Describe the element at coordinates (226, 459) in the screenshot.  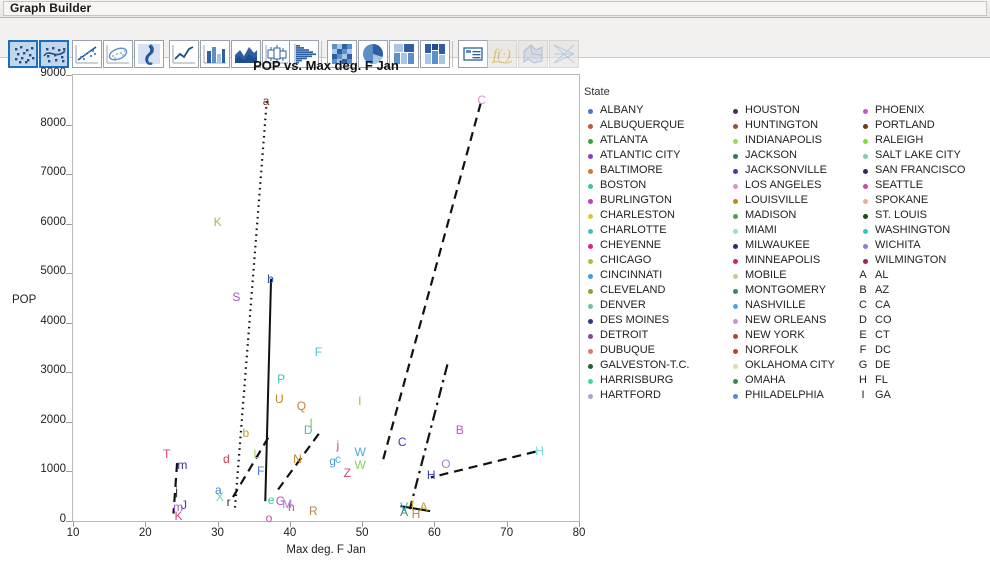
I see `data-point-marker: d` at that location.